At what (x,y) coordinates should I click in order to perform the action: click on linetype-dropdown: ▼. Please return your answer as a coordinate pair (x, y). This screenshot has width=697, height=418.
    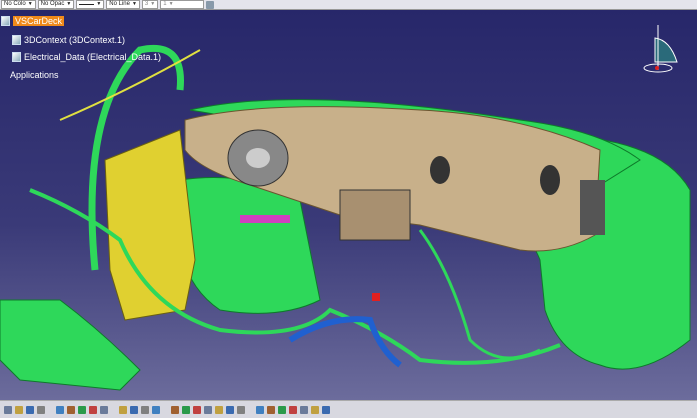
    Looking at the image, I should click on (90, 4).